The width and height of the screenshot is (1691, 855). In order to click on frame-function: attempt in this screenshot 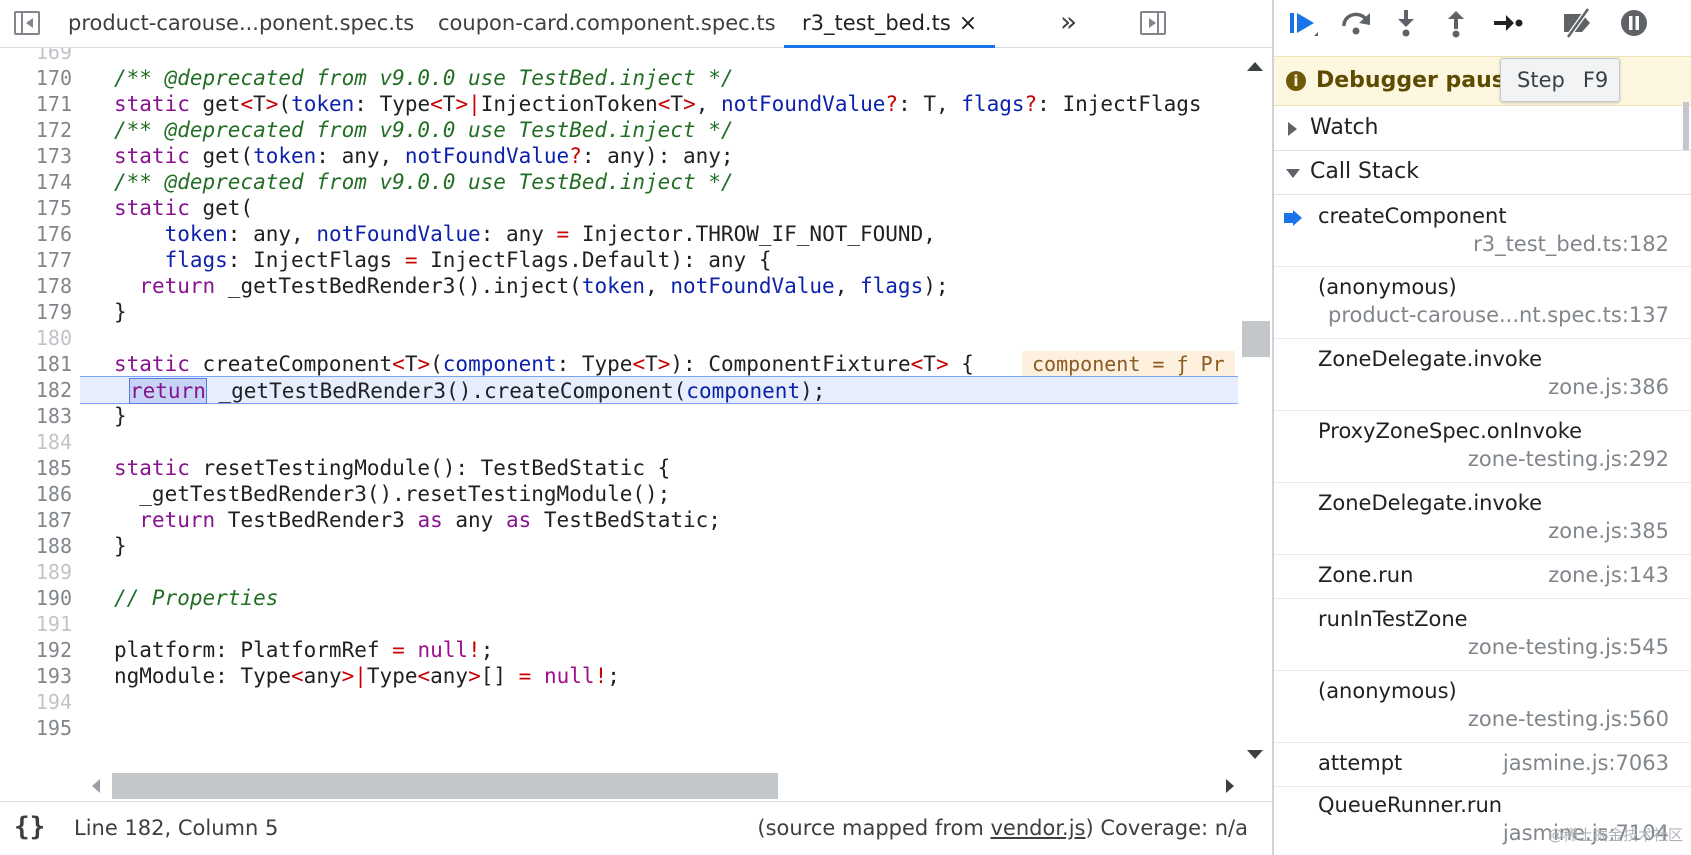, I will do `click(1360, 763)`.